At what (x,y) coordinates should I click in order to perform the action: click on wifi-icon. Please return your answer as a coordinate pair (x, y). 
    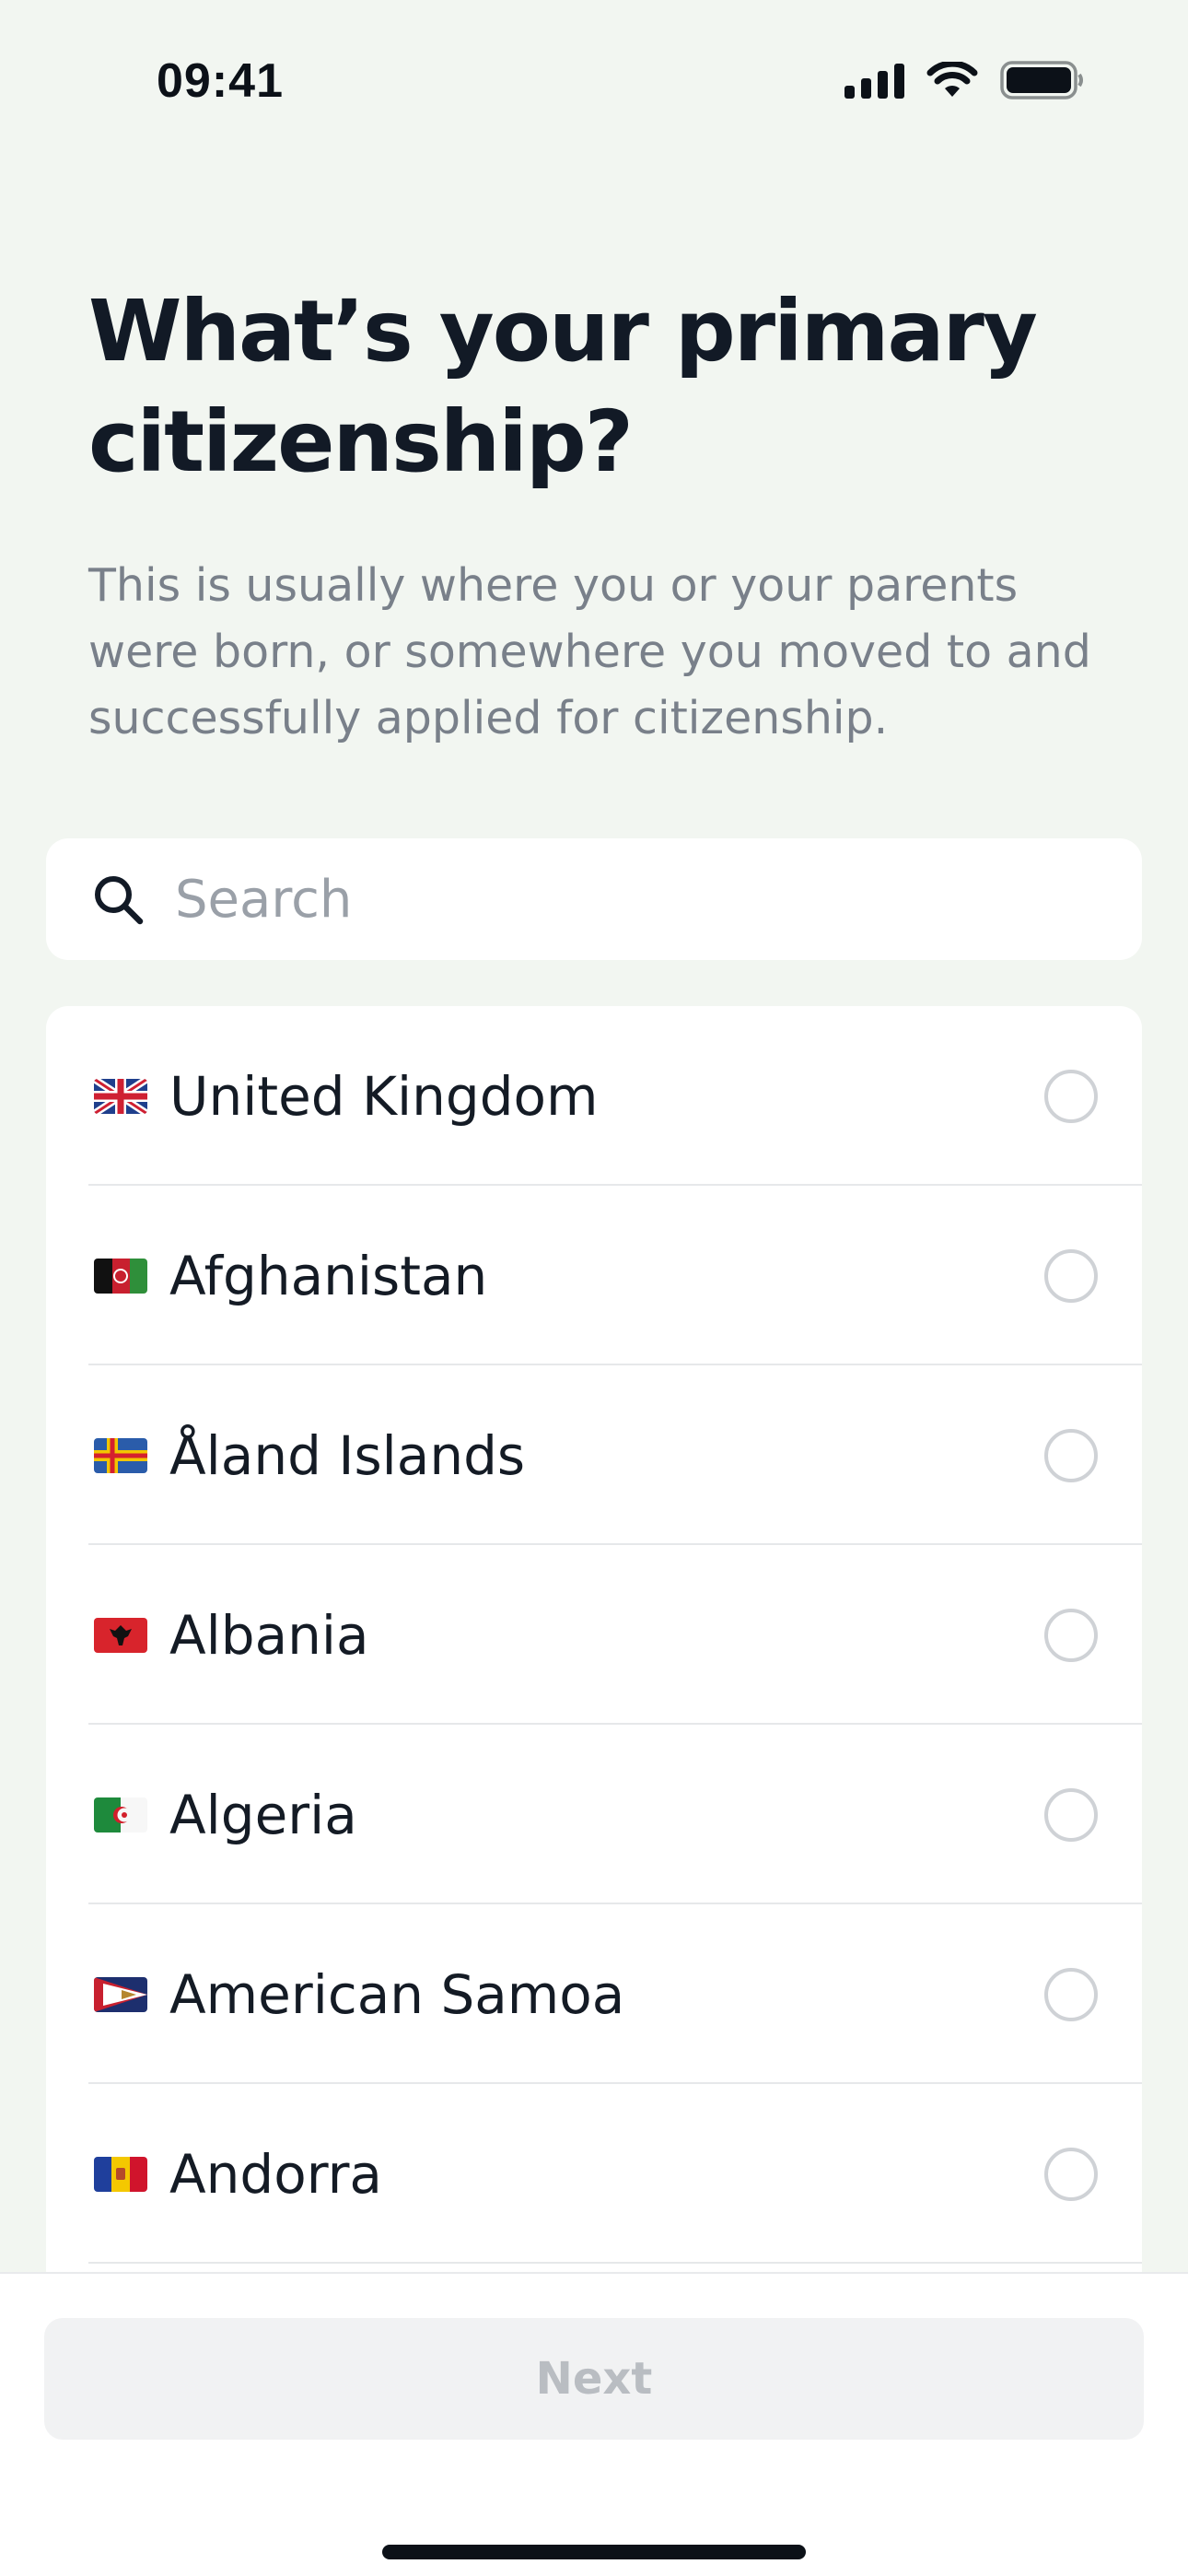
    Looking at the image, I should click on (952, 80).